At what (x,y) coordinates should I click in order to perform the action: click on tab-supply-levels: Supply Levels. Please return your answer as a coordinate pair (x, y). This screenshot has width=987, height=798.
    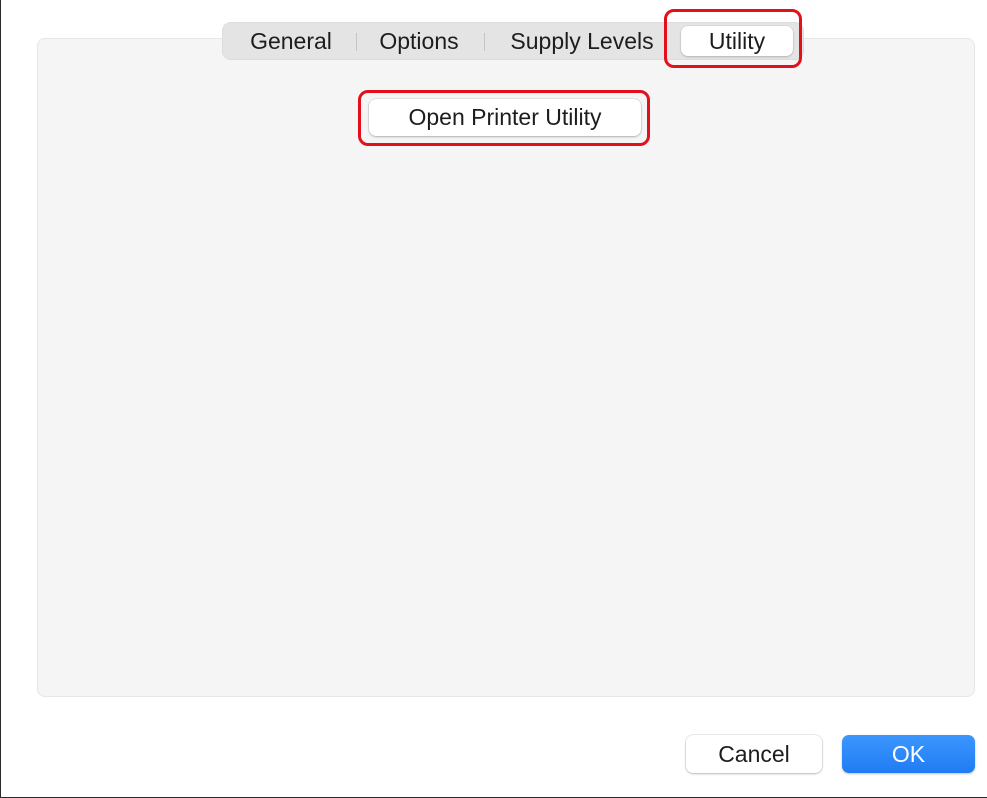
    Looking at the image, I should click on (582, 41).